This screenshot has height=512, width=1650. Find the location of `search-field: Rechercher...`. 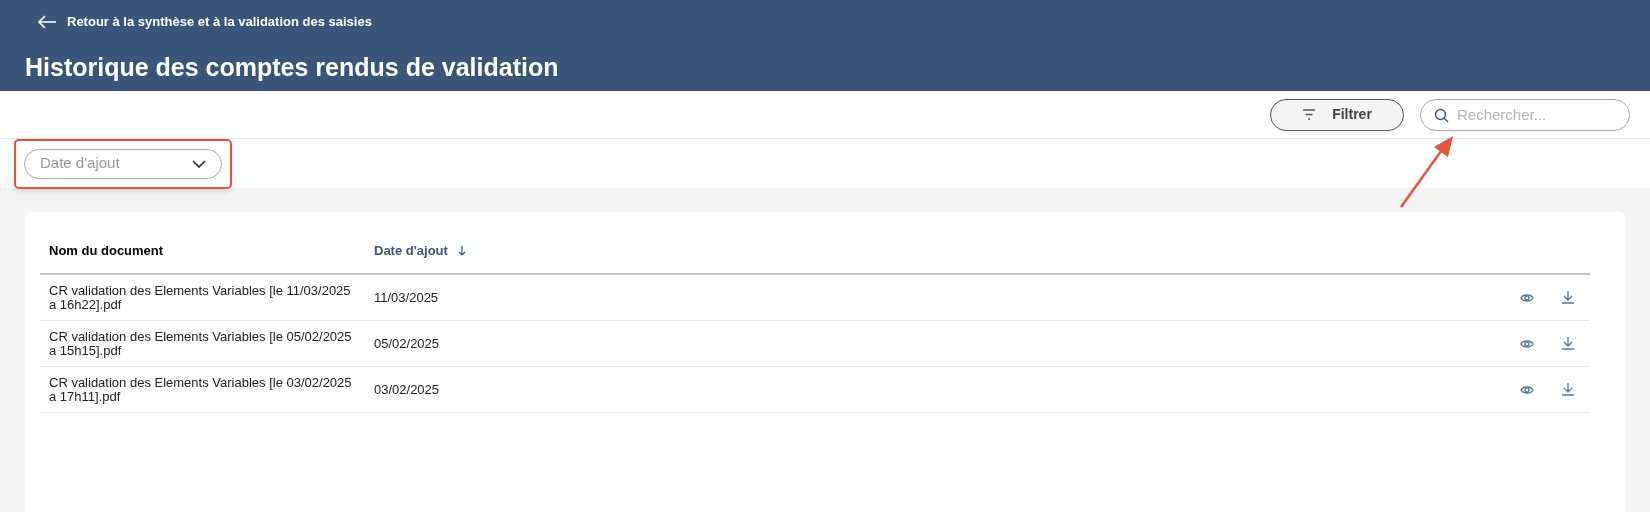

search-field: Rechercher... is located at coordinates (1525, 114).